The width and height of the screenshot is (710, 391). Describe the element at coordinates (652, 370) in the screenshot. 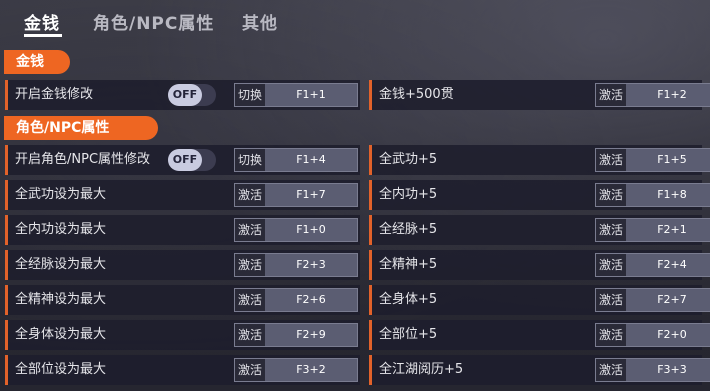

I see `hotkey-button: 激活 F3+3` at that location.